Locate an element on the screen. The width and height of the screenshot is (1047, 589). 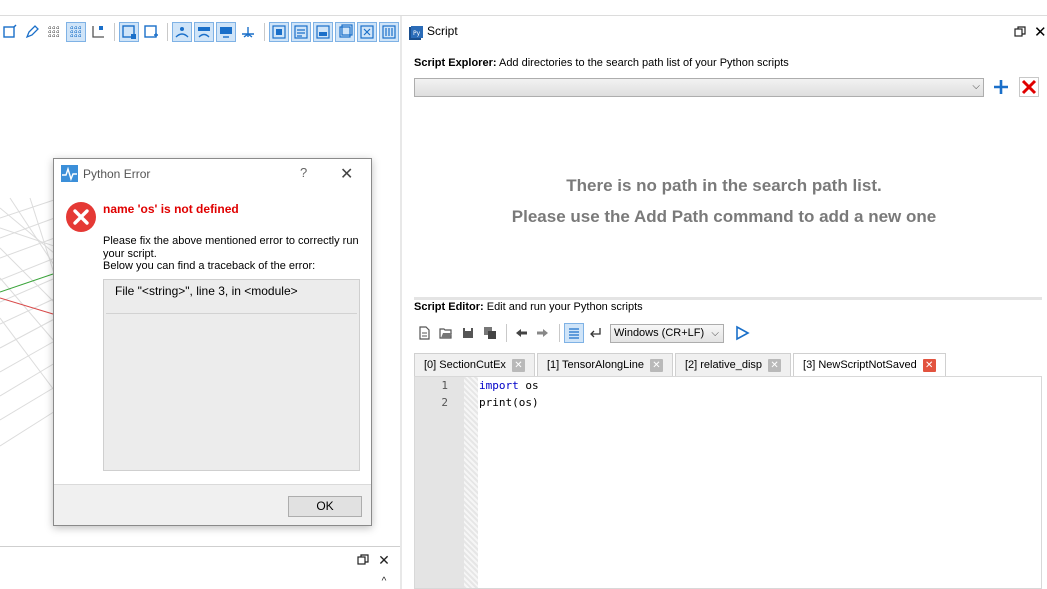
script-panel-icon: Py is located at coordinates (416, 33).